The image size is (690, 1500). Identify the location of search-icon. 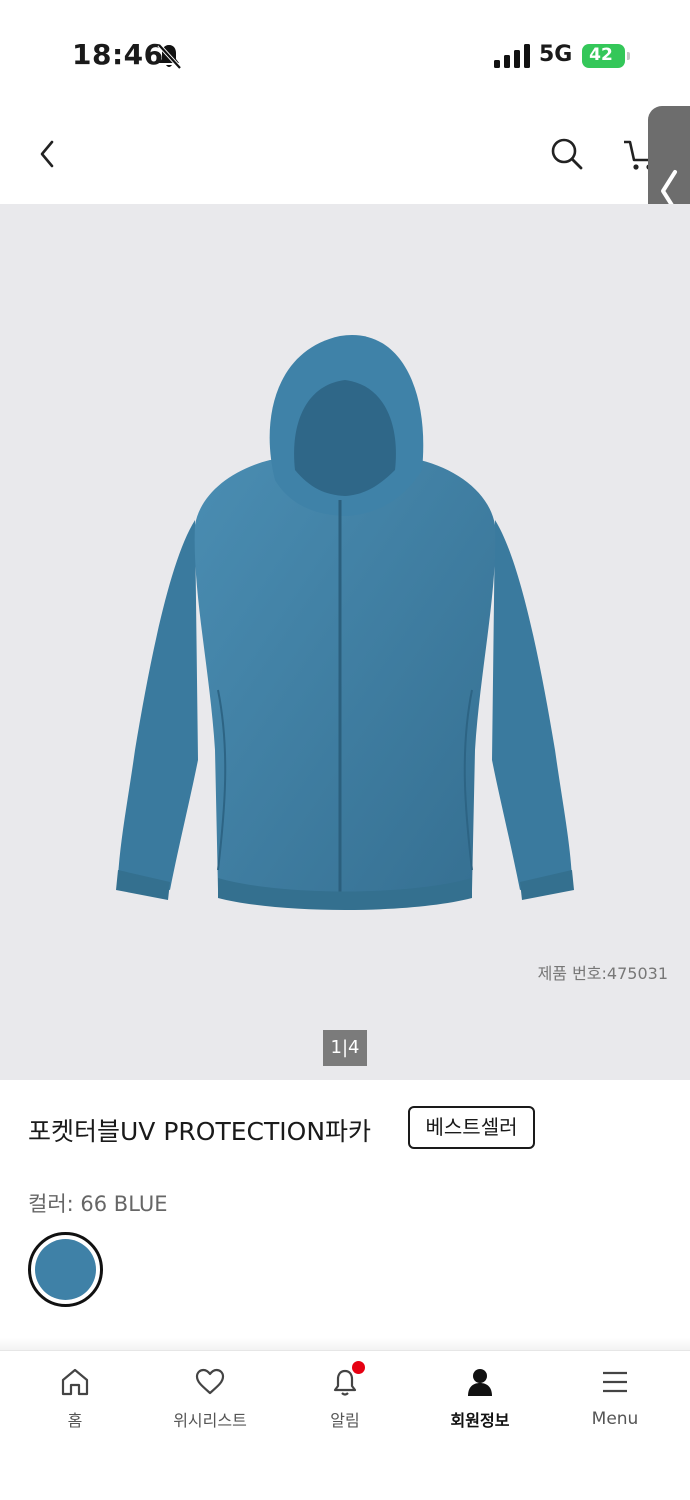
(567, 154).